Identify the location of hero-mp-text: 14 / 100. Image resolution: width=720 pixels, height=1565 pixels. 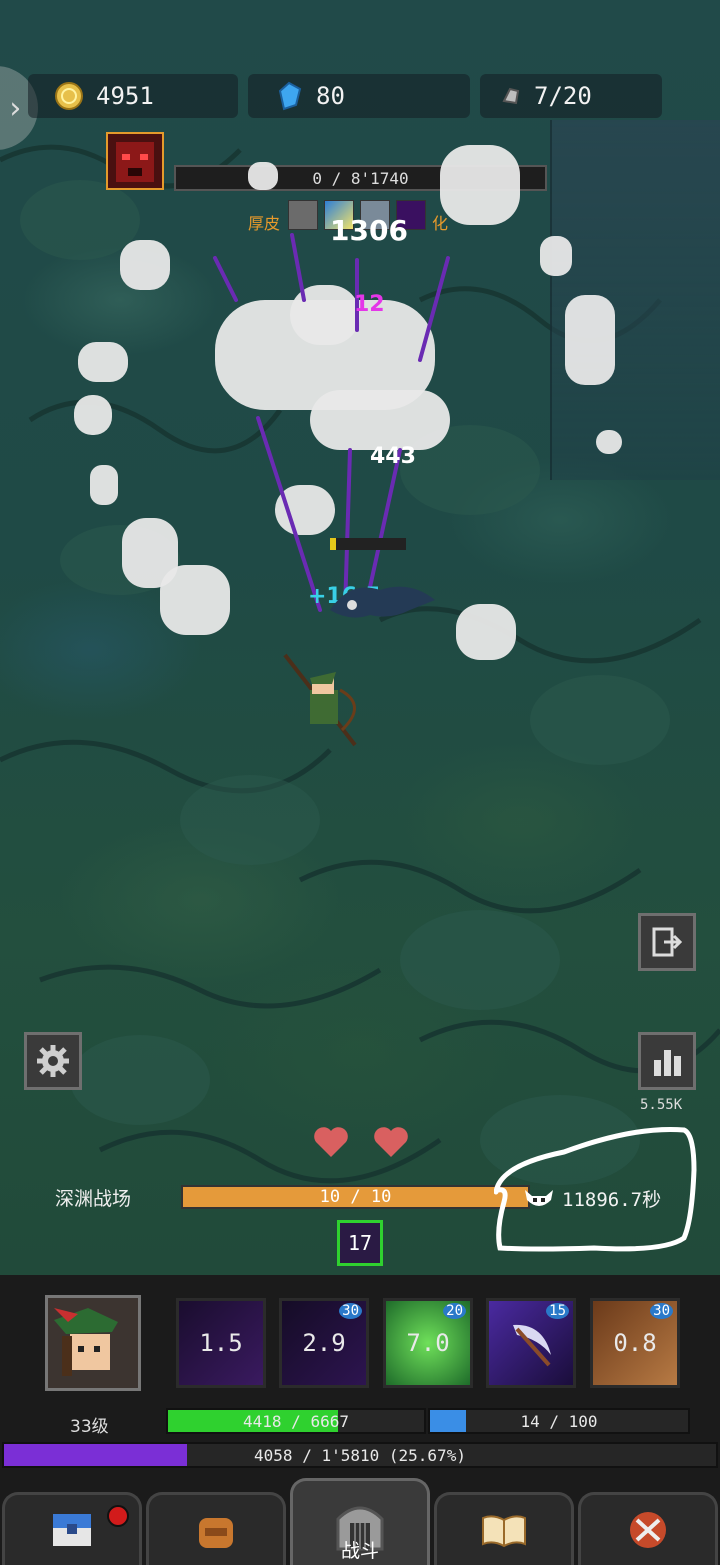
(559, 1421).